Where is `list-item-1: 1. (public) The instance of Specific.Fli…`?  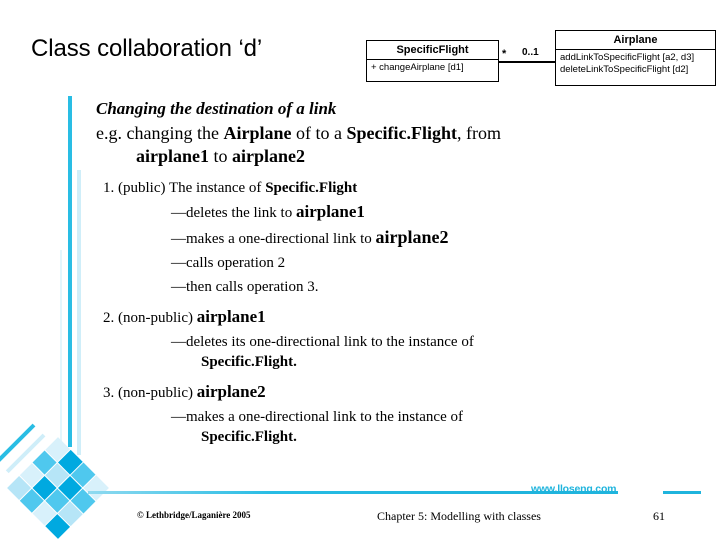
list-item-1: 1. (public) The instance of Specific.Fli… is located at coordinates (399, 188).